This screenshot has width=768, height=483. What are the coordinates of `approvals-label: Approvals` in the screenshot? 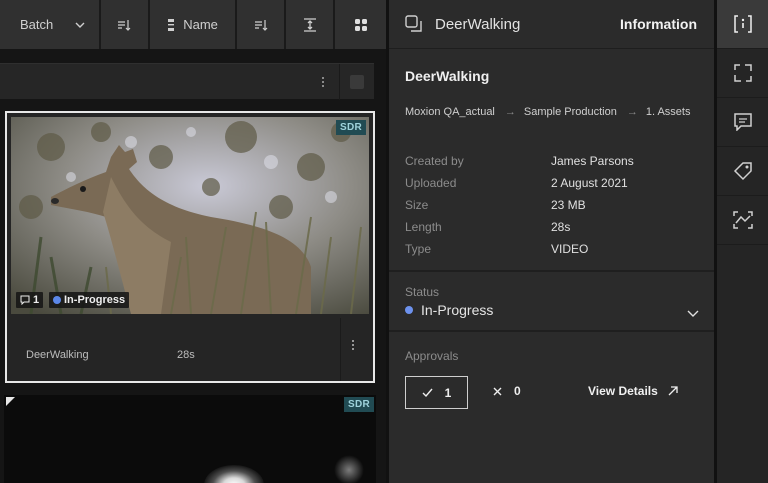 It's located at (432, 356).